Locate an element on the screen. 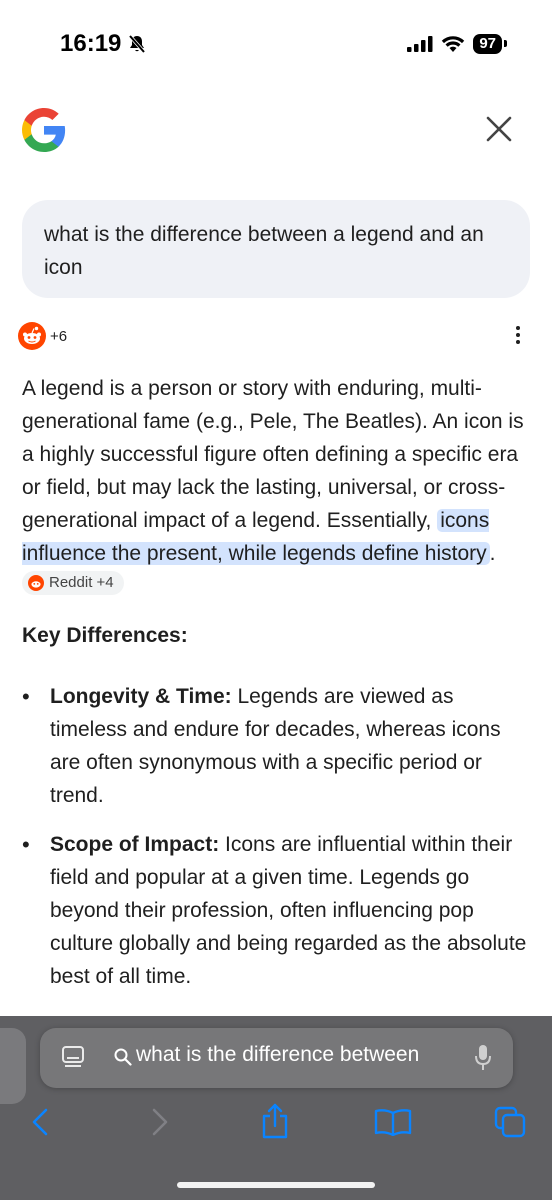 This screenshot has height=1200, width=552. home-indicator is located at coordinates (276, 1185).